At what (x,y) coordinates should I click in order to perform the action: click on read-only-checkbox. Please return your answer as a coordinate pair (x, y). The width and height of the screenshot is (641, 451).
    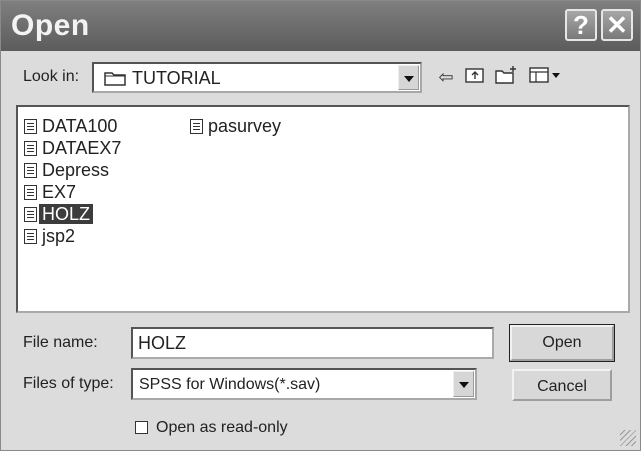
    Looking at the image, I should click on (141, 427).